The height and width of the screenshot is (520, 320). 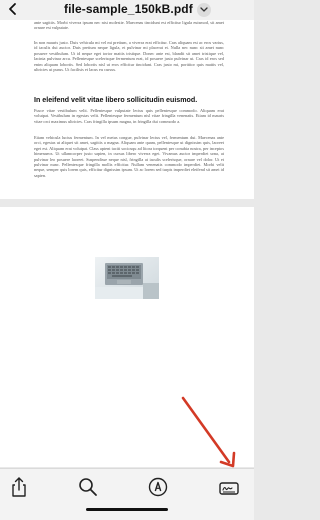 I want to click on search-icon, so click(x=88, y=487).